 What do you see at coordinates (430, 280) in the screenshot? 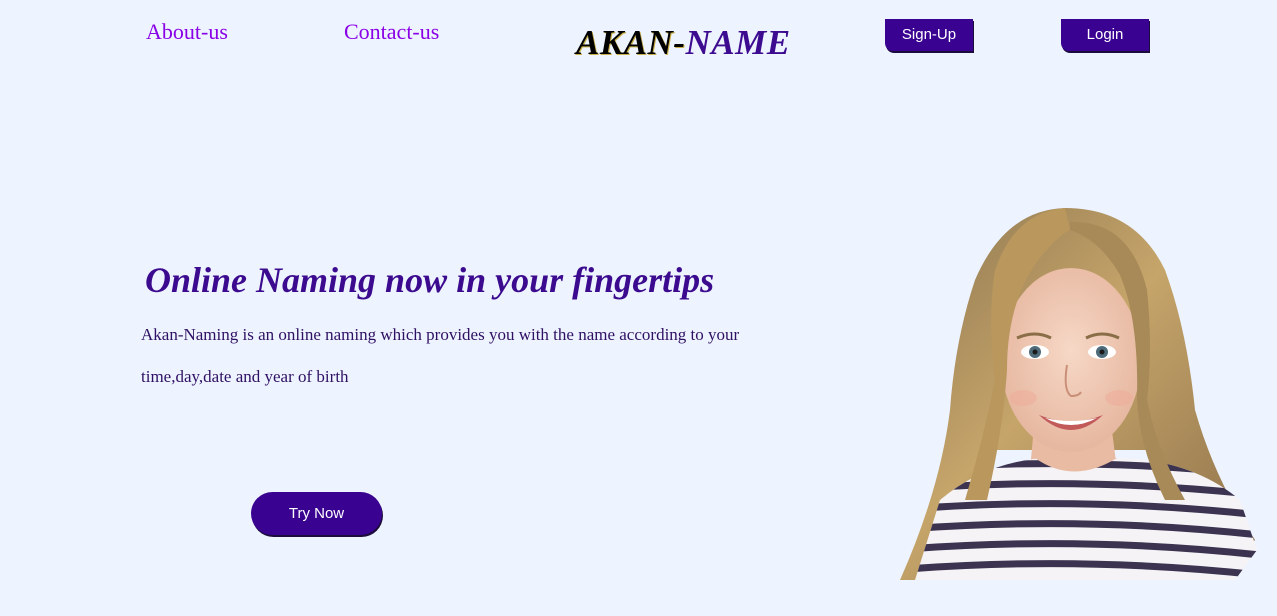
I see `hero-title: Online Naming now in your fingertips` at bounding box center [430, 280].